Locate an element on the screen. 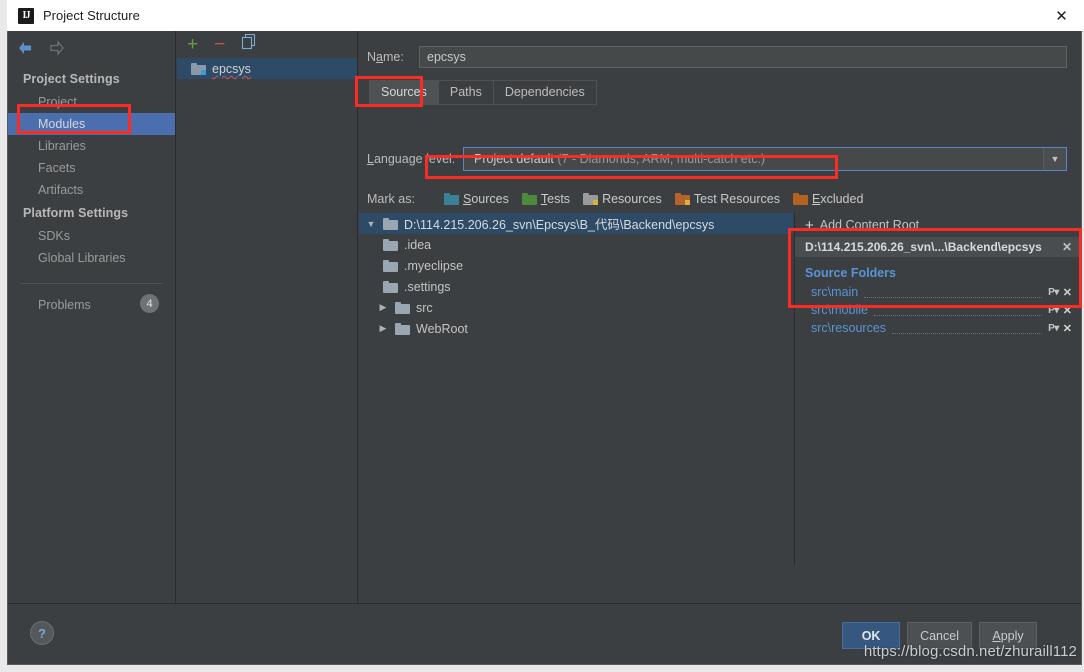 This screenshot has width=1084, height=672. sidebar-group-project-settings: Project Settings is located at coordinates (71, 79).